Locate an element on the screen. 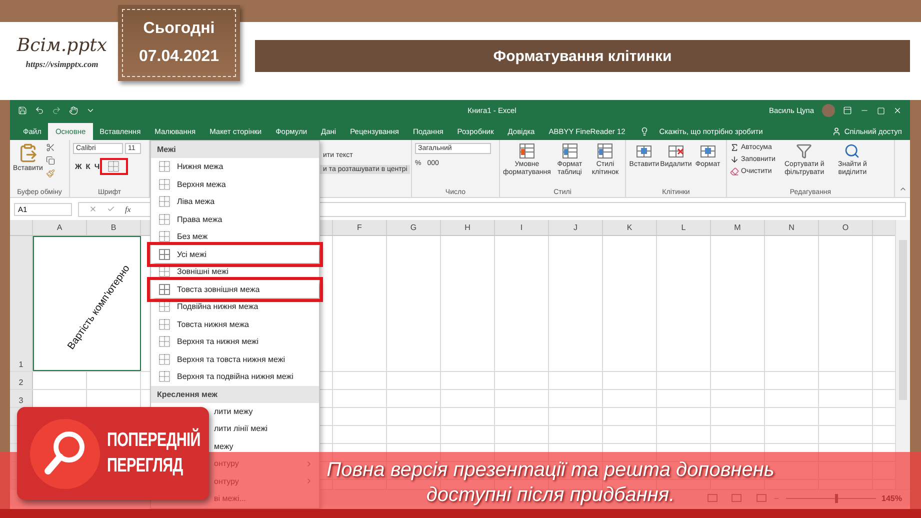 This screenshot has height=518, width=921. sigma-icon is located at coordinates (734, 147).